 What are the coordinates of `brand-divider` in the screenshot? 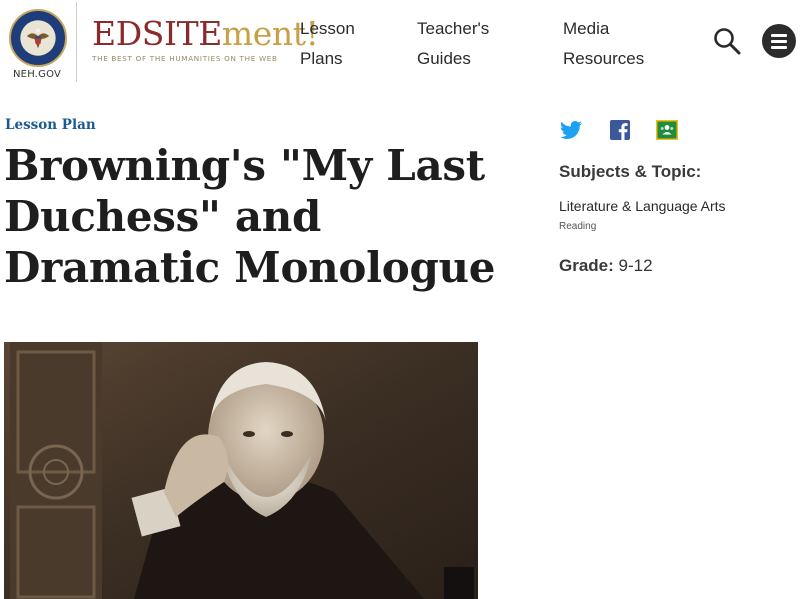 It's located at (76, 42).